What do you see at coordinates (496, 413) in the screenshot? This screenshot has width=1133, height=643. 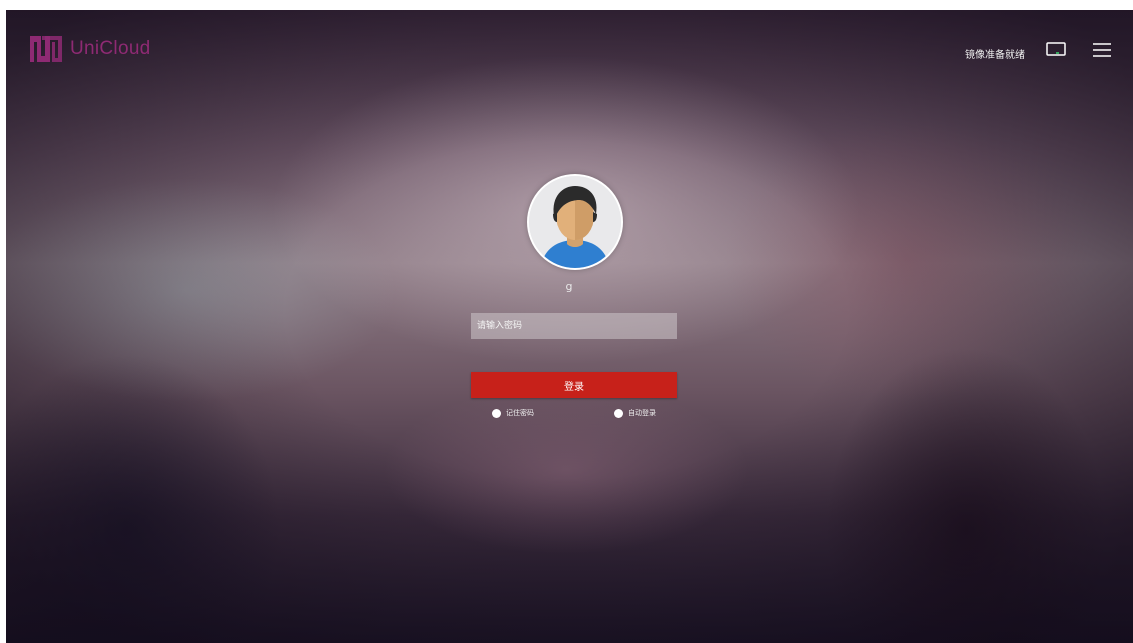 I see `remember-radio` at bounding box center [496, 413].